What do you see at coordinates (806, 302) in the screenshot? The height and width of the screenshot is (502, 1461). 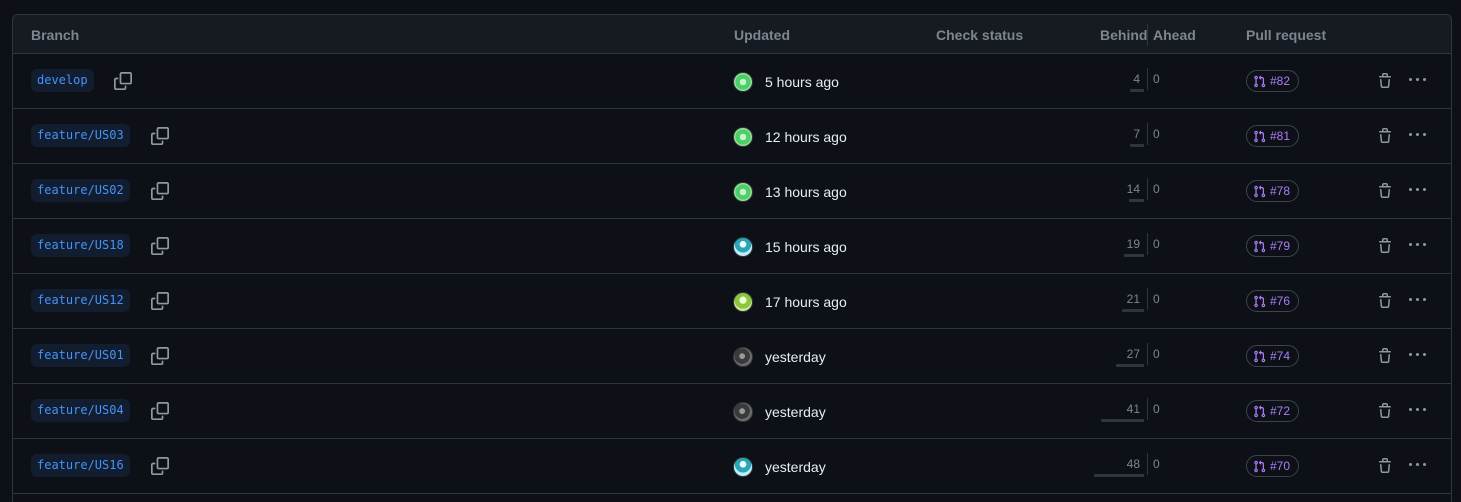 I see `updated-time: 17 hours ago` at bounding box center [806, 302].